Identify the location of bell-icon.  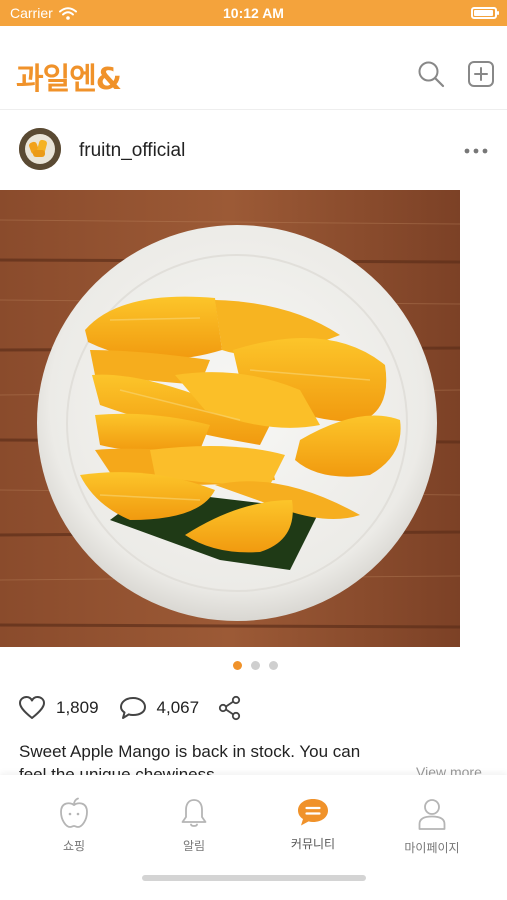
(194, 813).